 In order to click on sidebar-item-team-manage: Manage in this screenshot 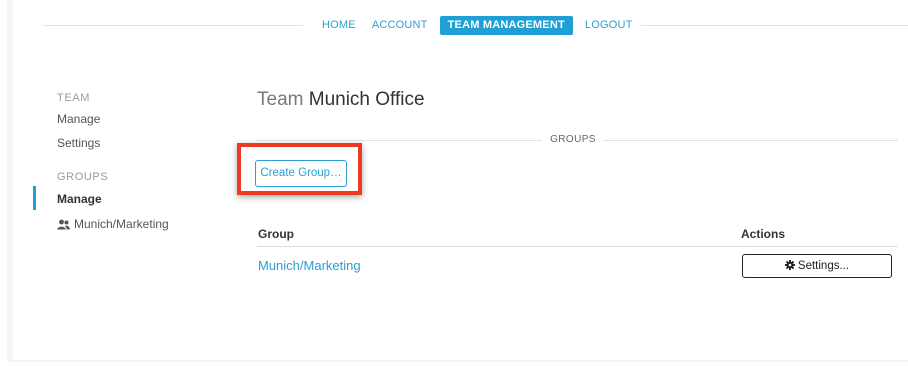, I will do `click(78, 119)`.